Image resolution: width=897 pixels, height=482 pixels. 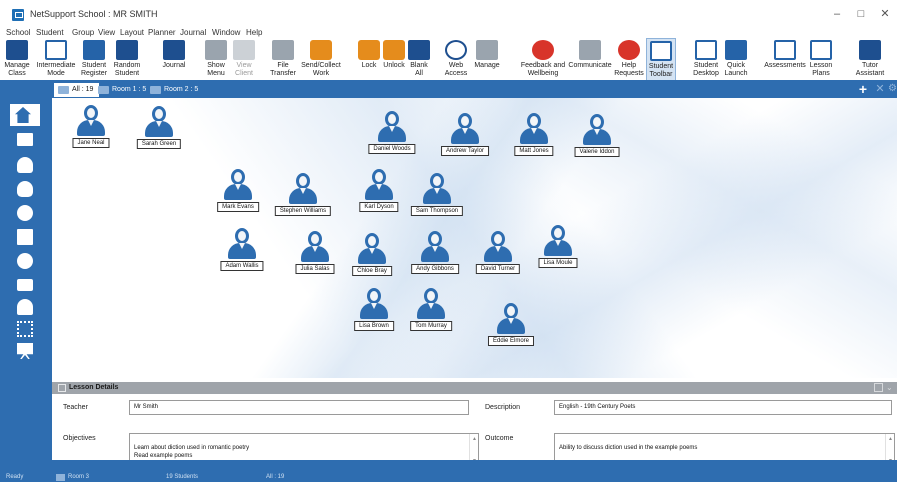 What do you see at coordinates (629, 50) in the screenshot?
I see `lifebuoy-icon` at bounding box center [629, 50].